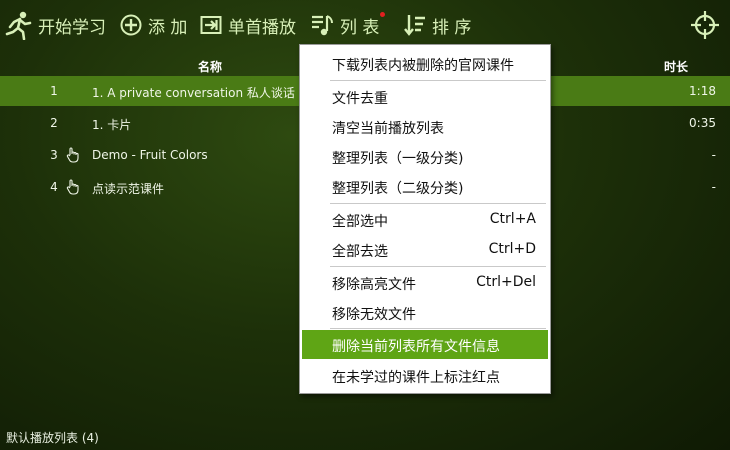 This screenshot has height=450, width=730. What do you see at coordinates (425, 249) in the screenshot?
I see `menu-item-deselect-all: 全部去选 Ctrl+D` at bounding box center [425, 249].